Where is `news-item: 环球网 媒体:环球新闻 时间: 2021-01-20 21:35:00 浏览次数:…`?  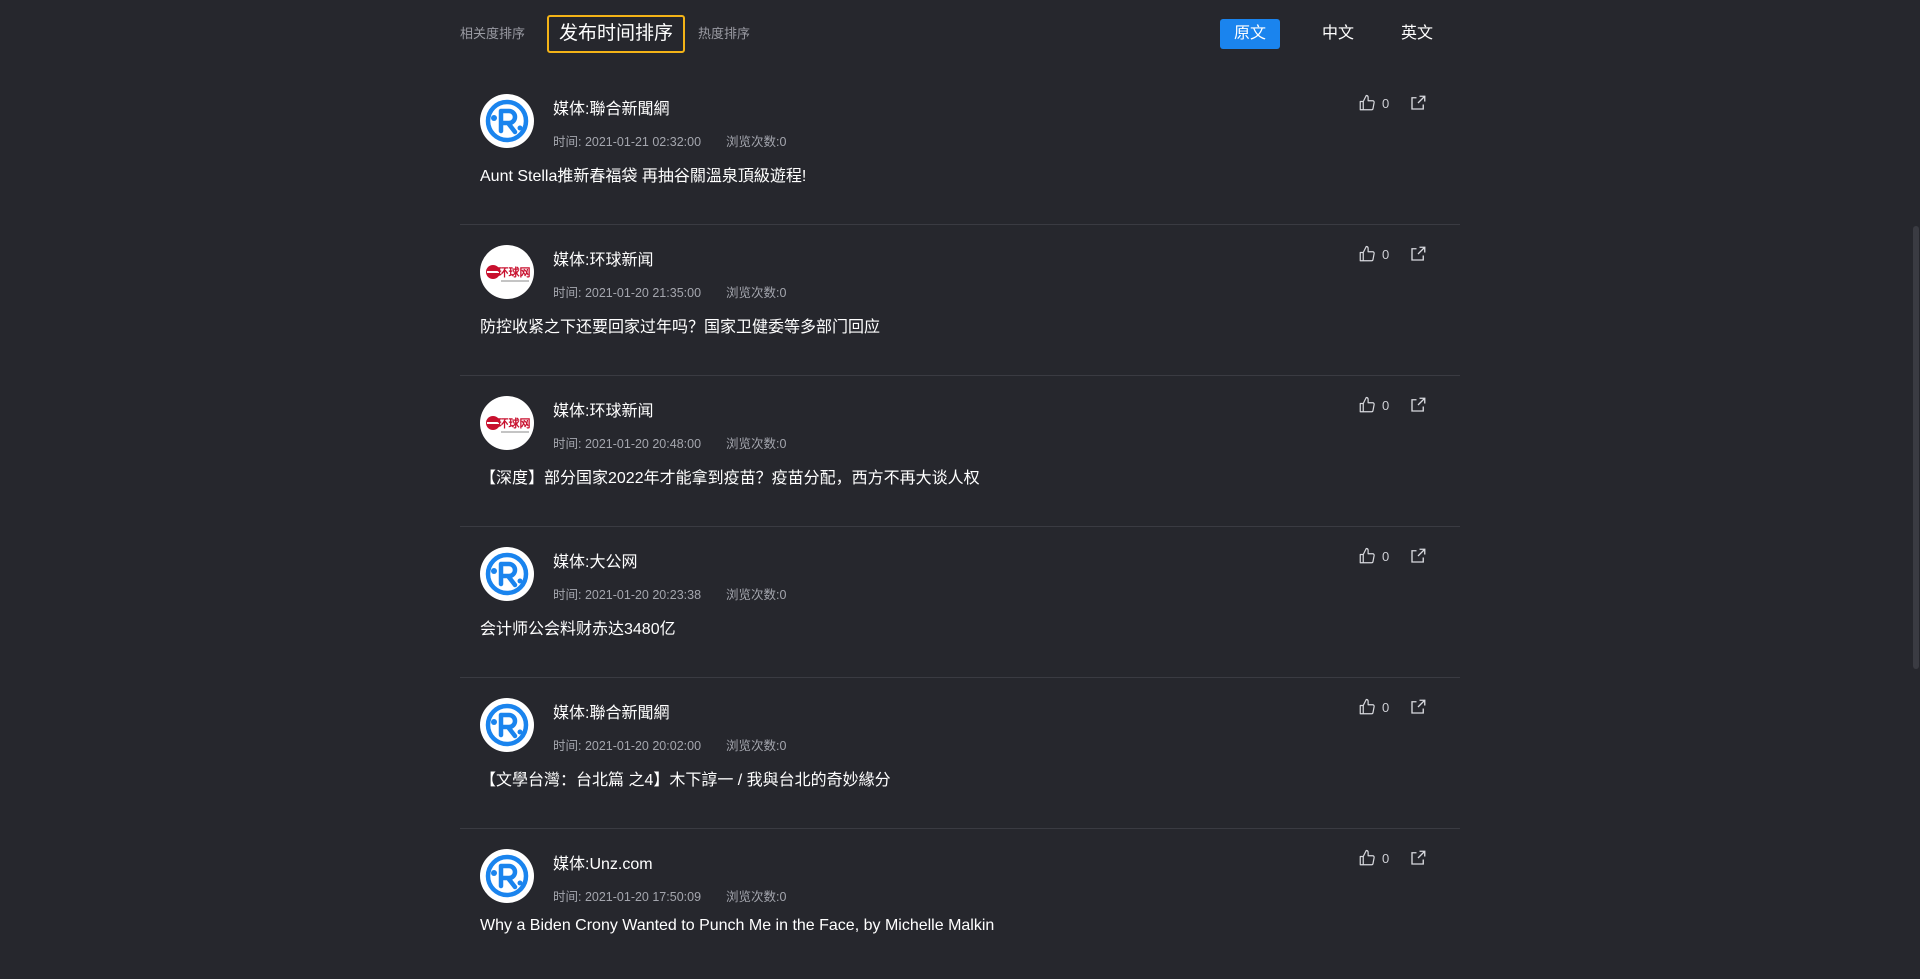 news-item: 环球网 媒体:环球新闻 时间: 2021-01-20 21:35:00 浏览次数:… is located at coordinates (960, 300).